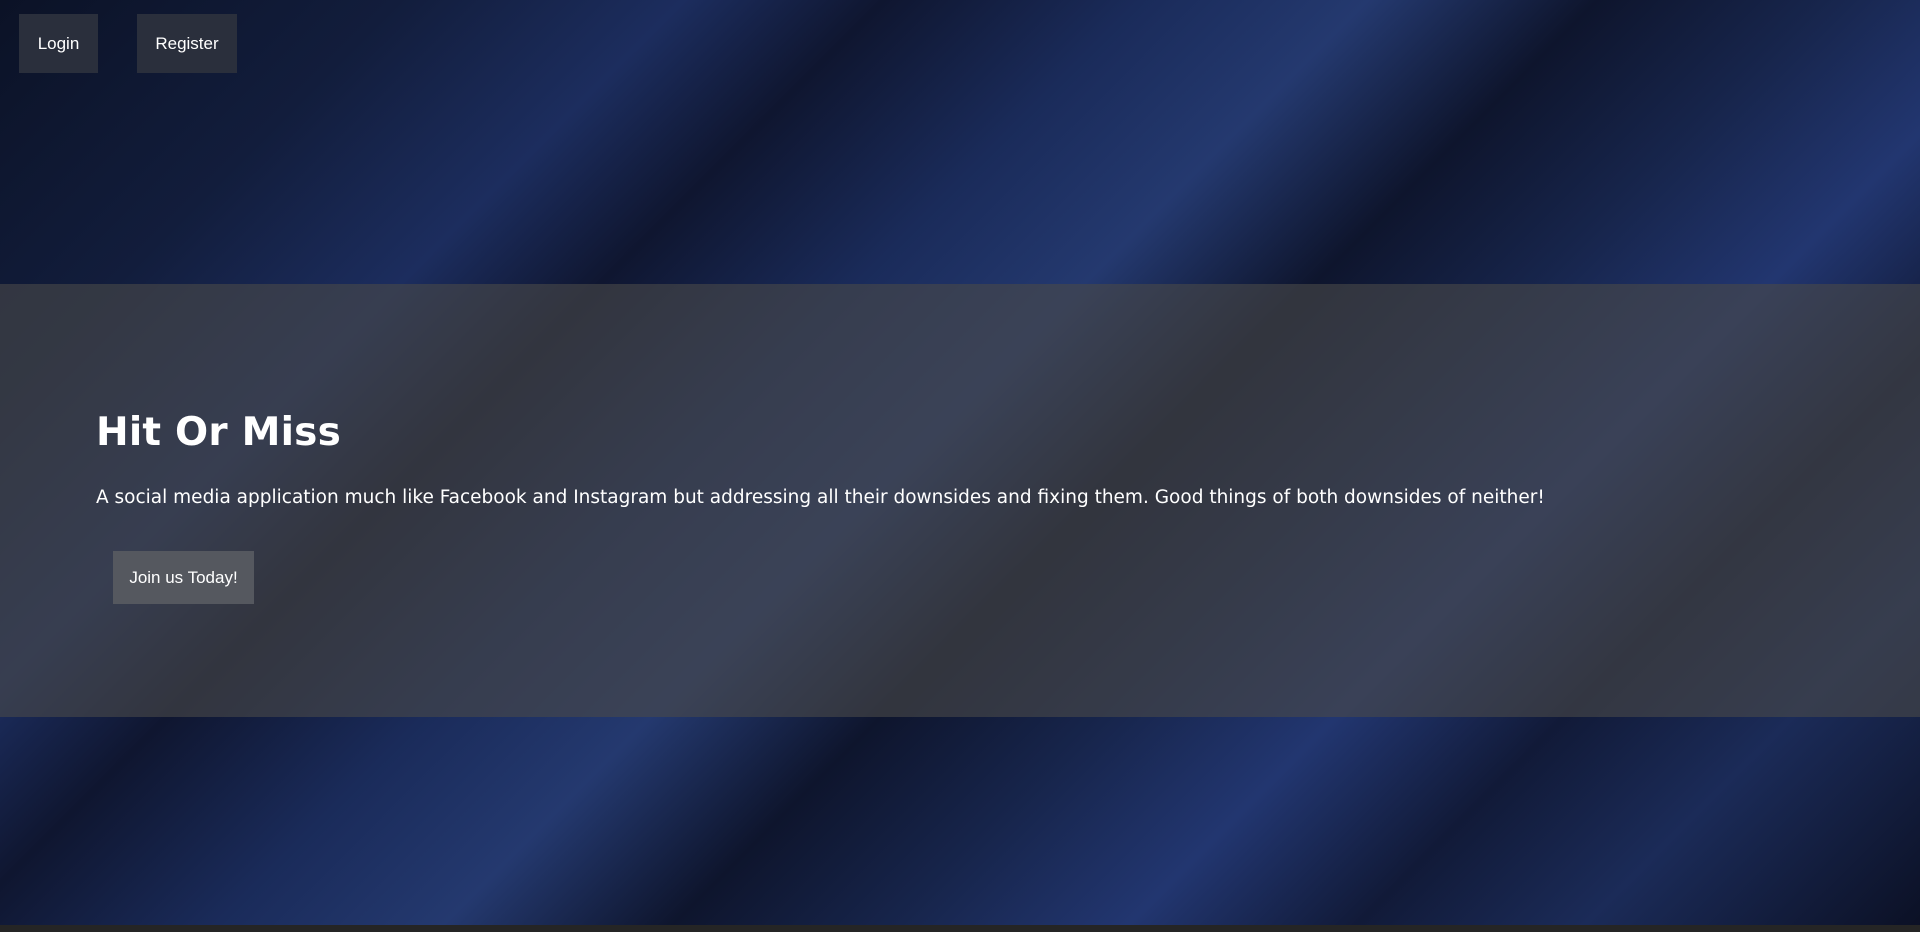 The height and width of the screenshot is (932, 1920). What do you see at coordinates (960, 928) in the screenshot?
I see `bottom-edge-bar` at bounding box center [960, 928].